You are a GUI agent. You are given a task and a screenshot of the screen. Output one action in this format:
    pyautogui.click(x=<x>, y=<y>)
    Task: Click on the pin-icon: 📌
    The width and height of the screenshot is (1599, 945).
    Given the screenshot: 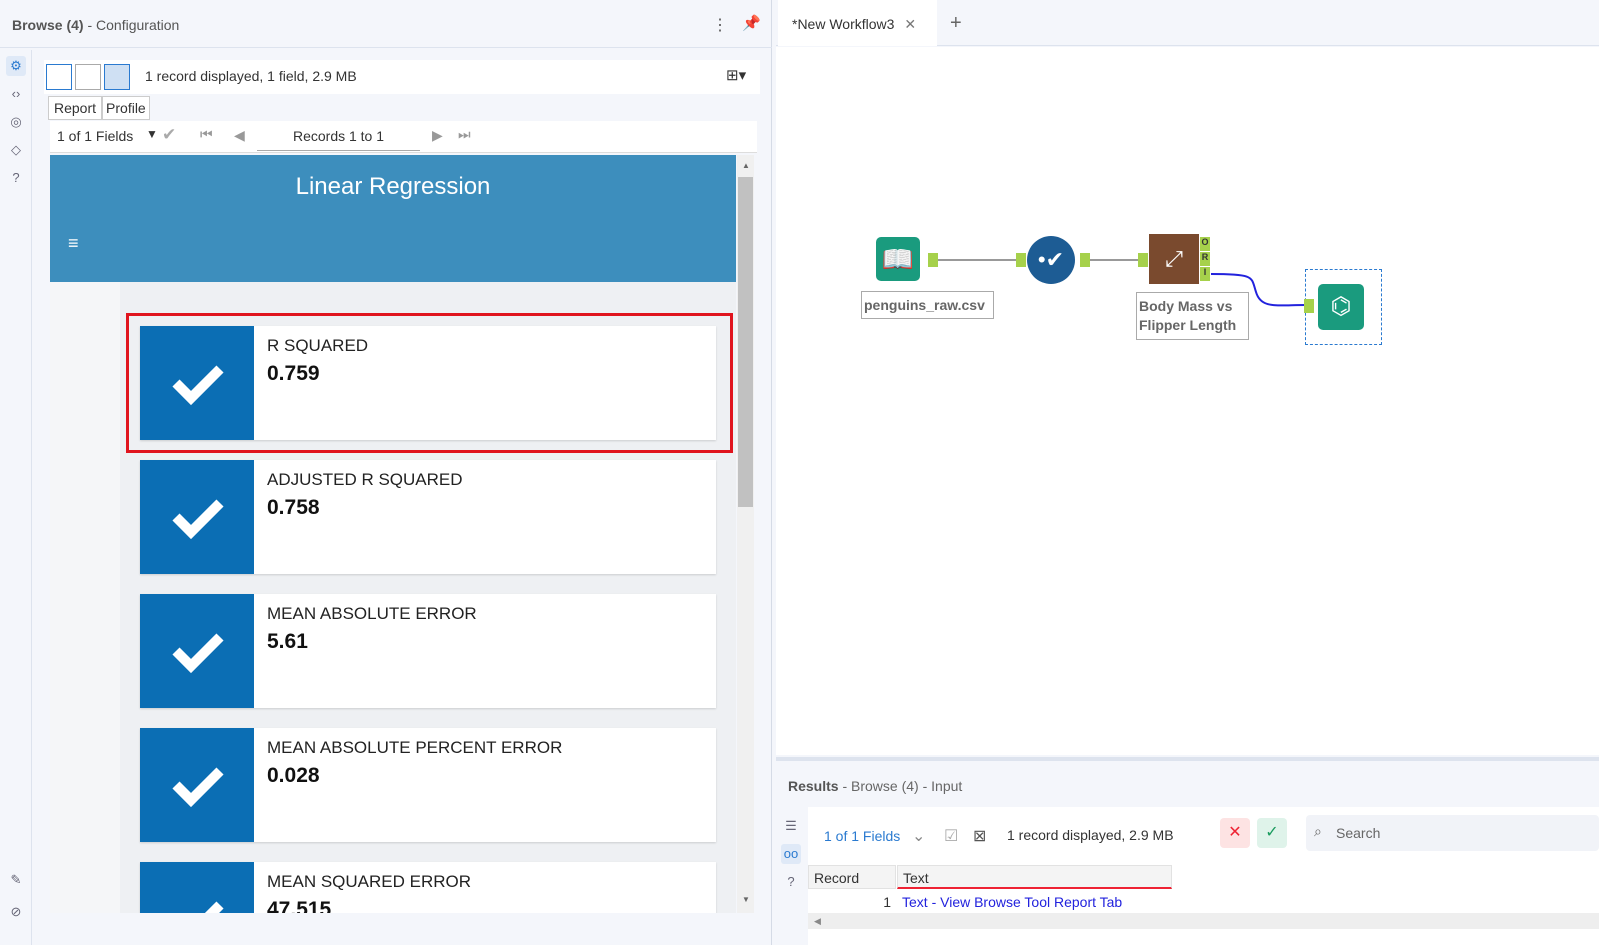 What is the action you would take?
    pyautogui.click(x=751, y=23)
    